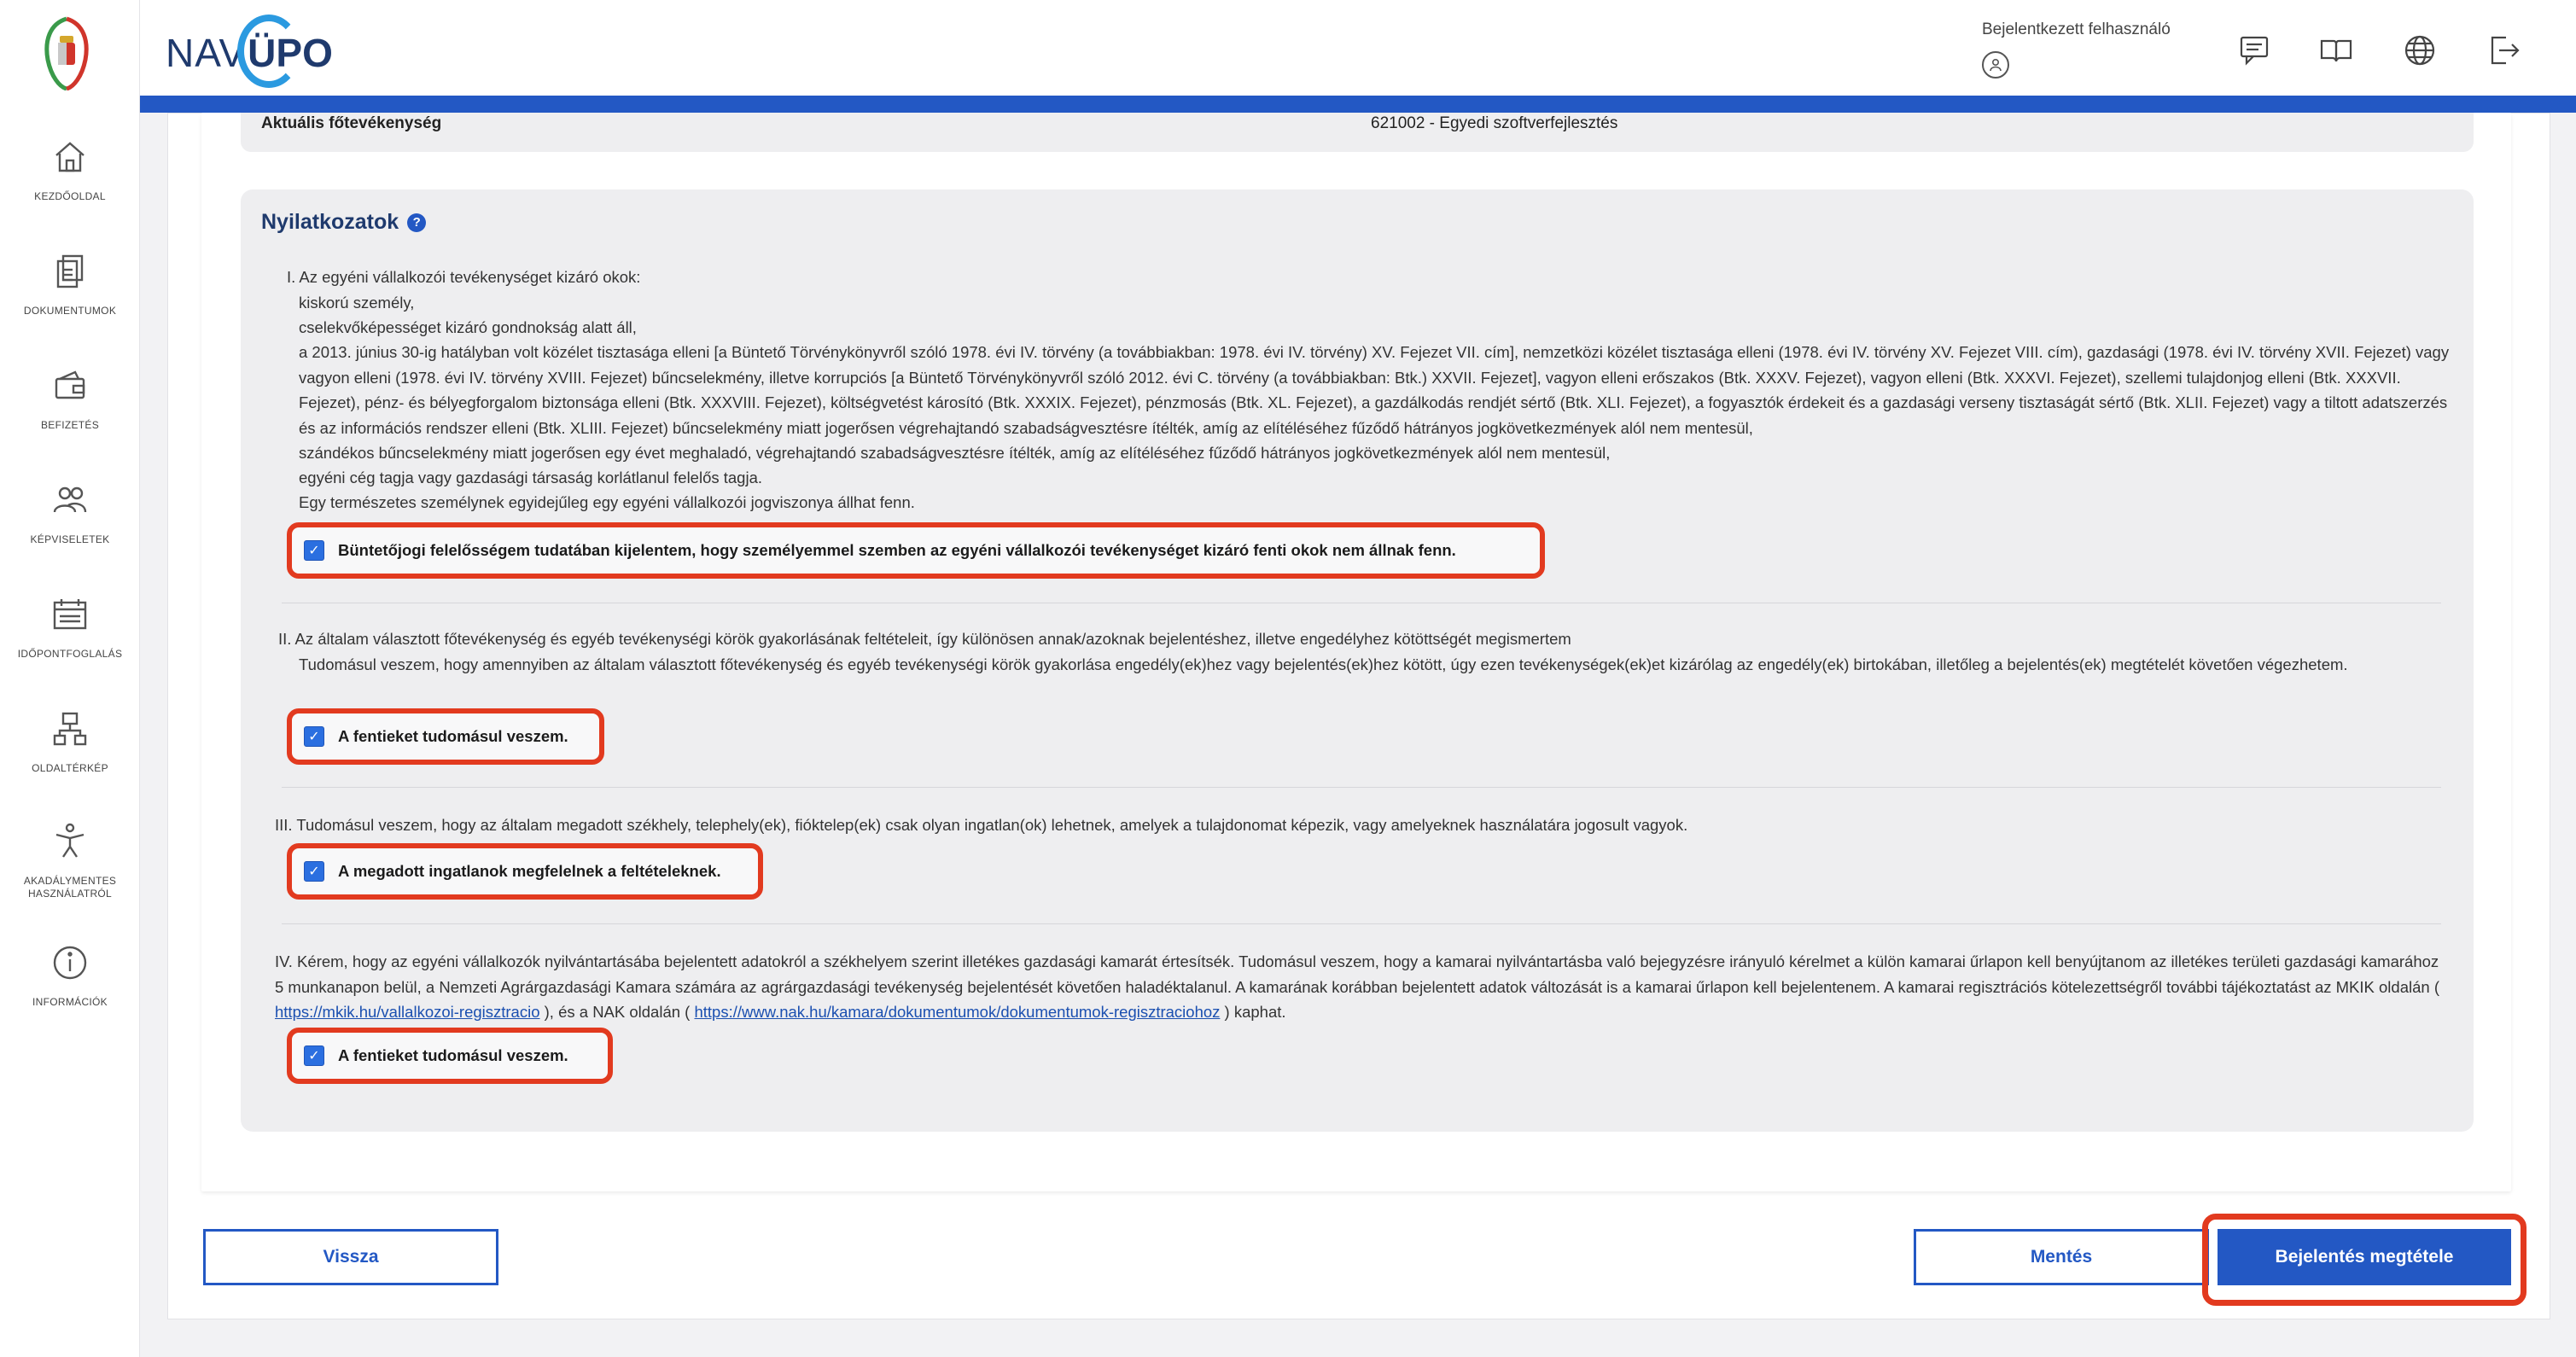 The image size is (2576, 1357). Describe the element at coordinates (2061, 1257) in the screenshot. I see `save-button: Mentés` at that location.